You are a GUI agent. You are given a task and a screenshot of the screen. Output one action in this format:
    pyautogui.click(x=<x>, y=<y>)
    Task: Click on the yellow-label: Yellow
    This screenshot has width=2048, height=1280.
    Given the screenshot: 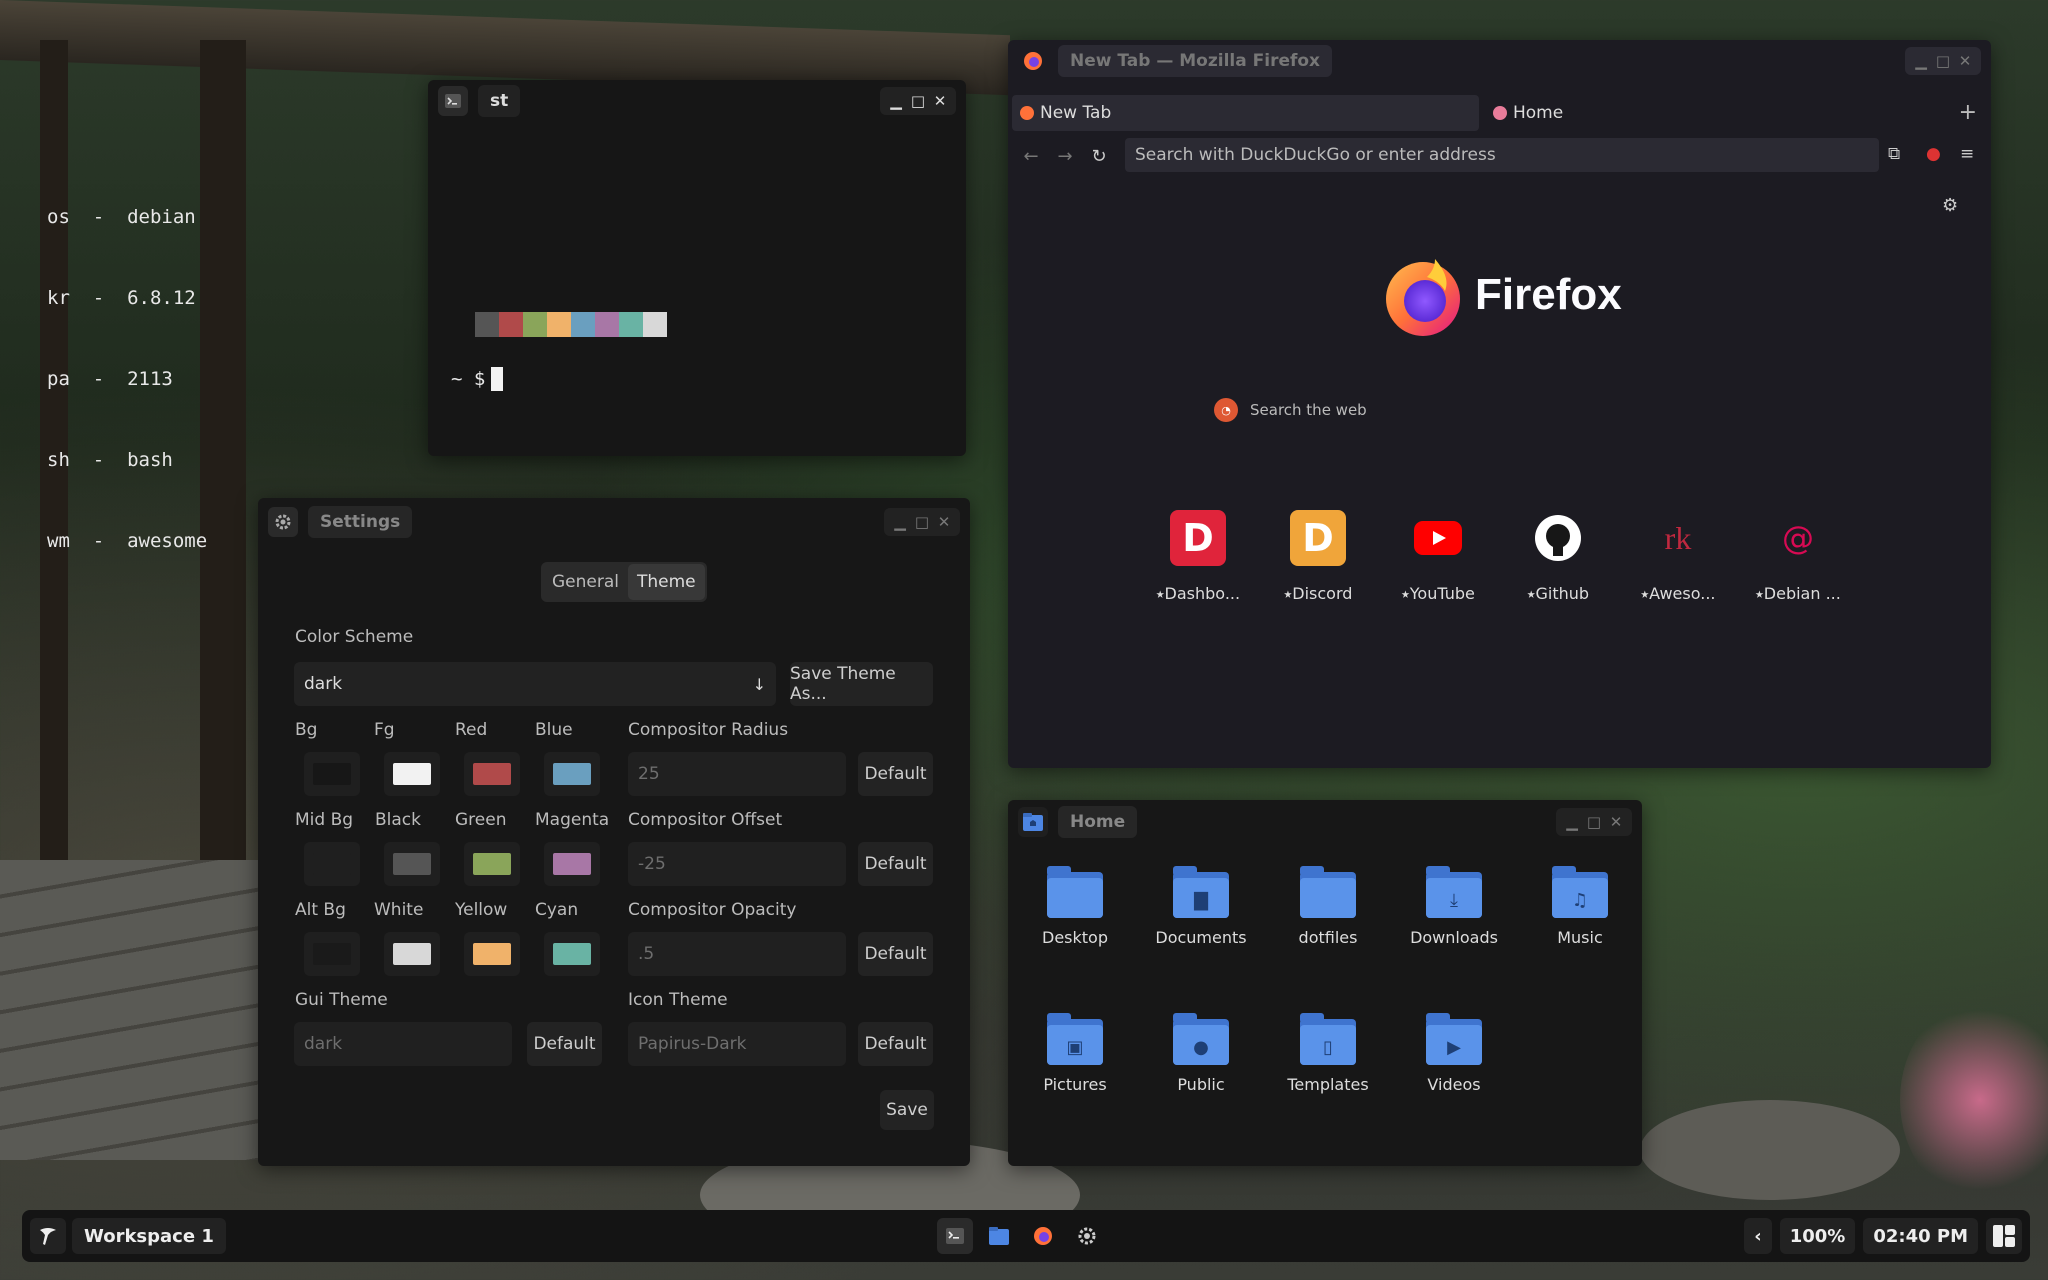 What is the action you would take?
    pyautogui.click(x=481, y=910)
    